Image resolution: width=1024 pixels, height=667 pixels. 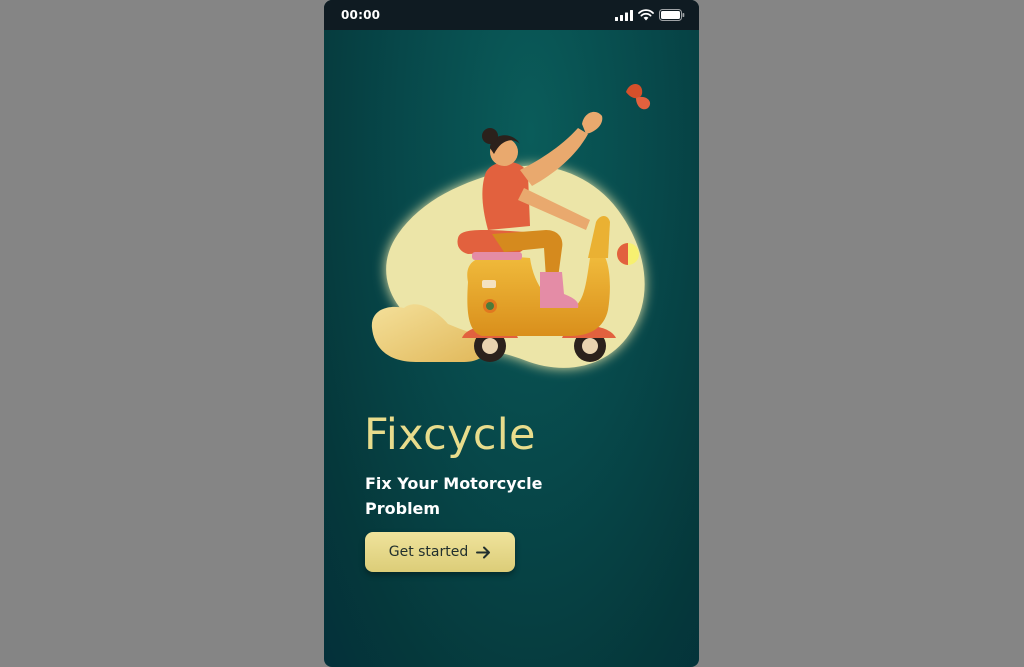 I want to click on get-started-button: Get started, so click(x=440, y=552).